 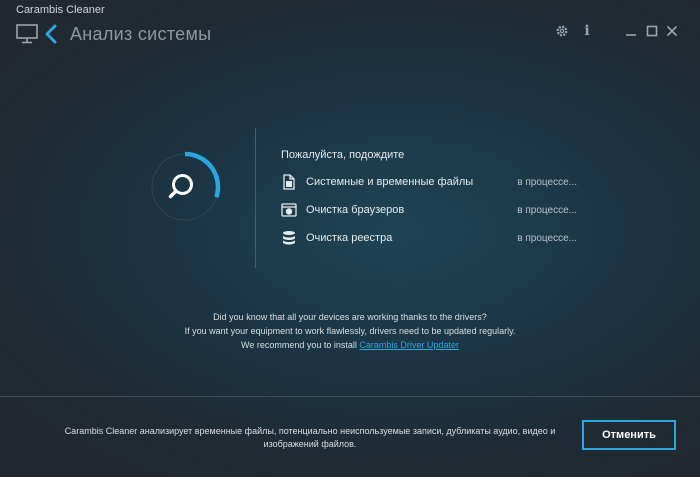 I want to click on scan-progress-spinner, so click(x=186, y=186).